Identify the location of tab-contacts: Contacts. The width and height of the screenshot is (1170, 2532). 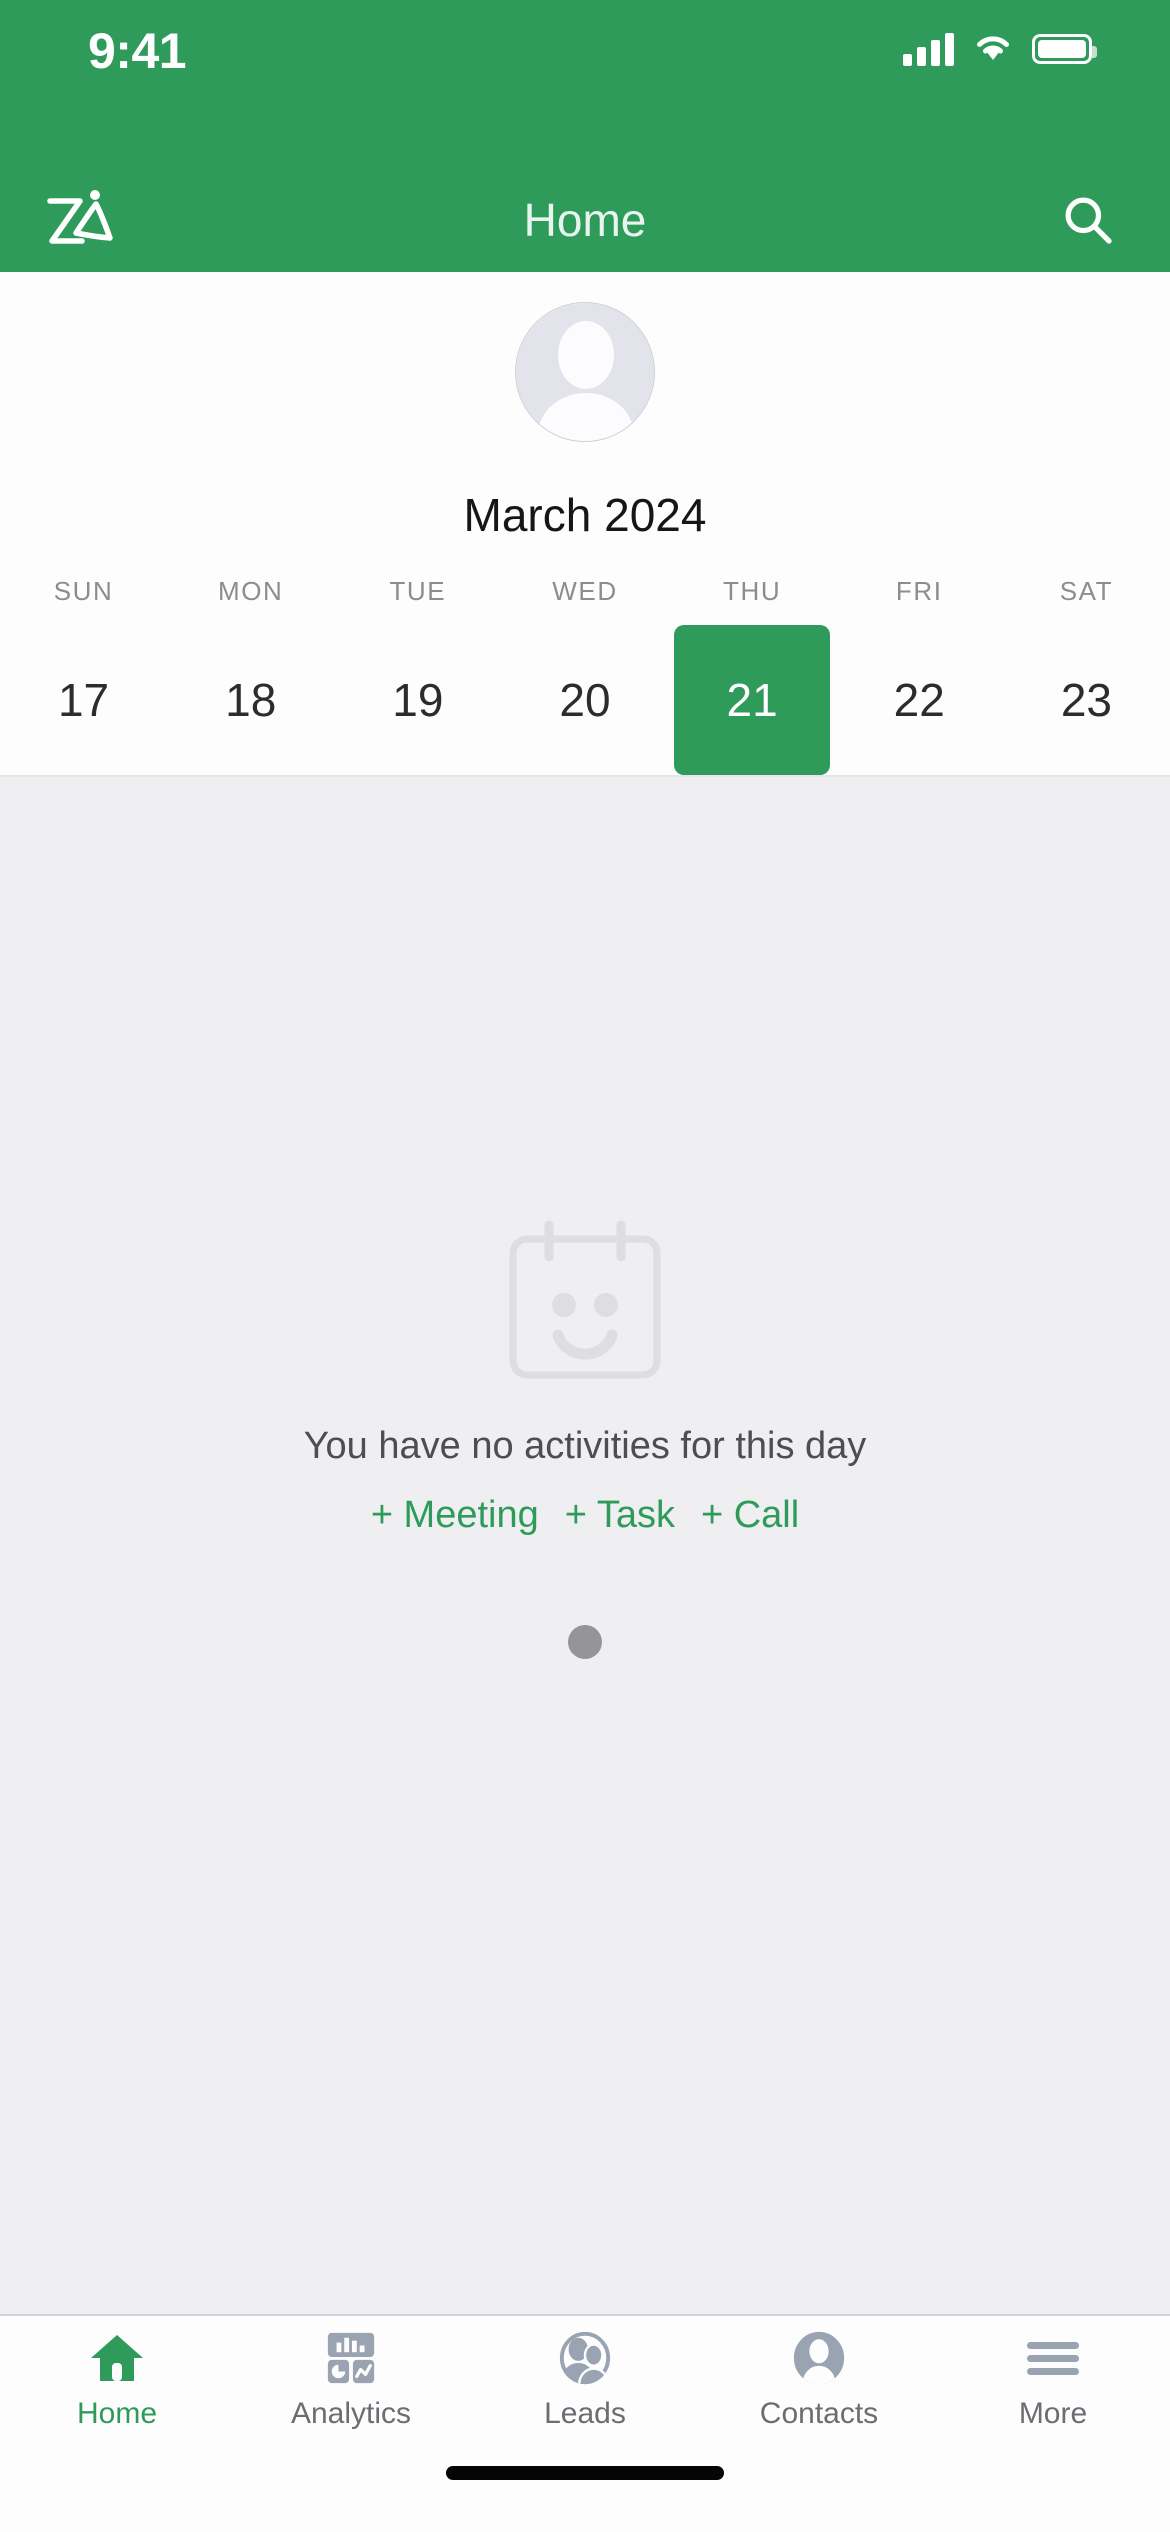
(819, 2380).